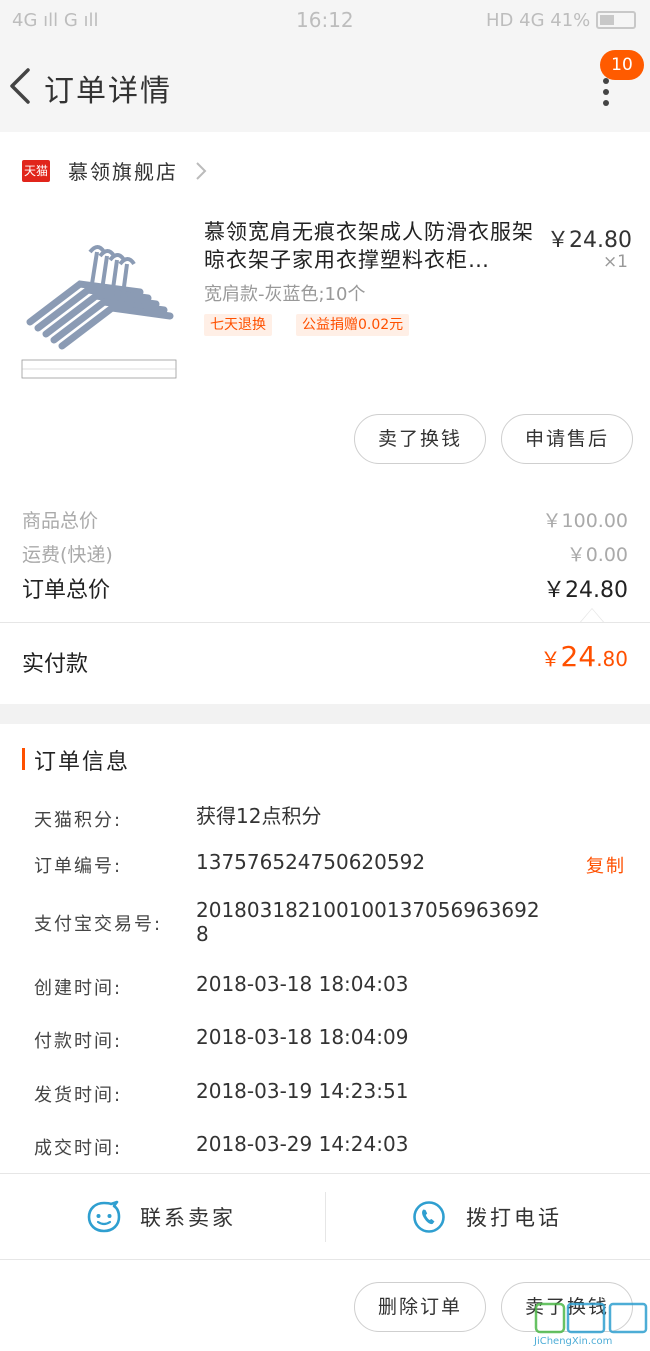 This screenshot has width=650, height=1351. Describe the element at coordinates (325, 622) in the screenshot. I see `divider` at that location.